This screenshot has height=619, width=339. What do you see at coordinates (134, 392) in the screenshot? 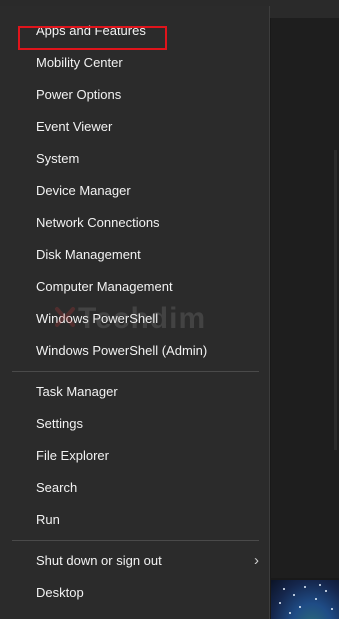
I see `menu-item-task-manager: Task Manager` at bounding box center [134, 392].